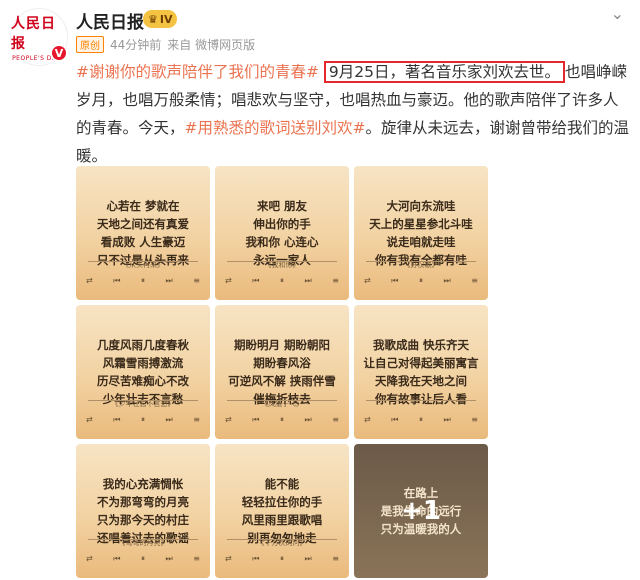 The width and height of the screenshot is (640, 580). What do you see at coordinates (282, 502) in the screenshot?
I see `lyric-line: 轻轻拉住你的手` at bounding box center [282, 502].